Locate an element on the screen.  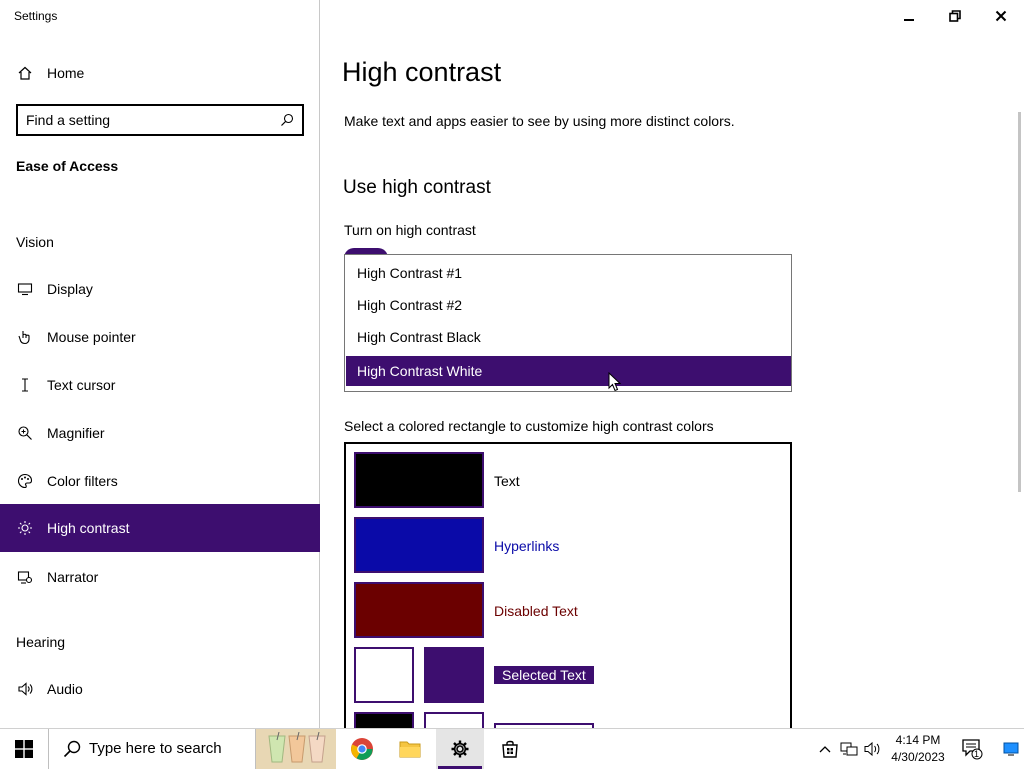
section-heading: Use high contrast is located at coordinates (417, 187).